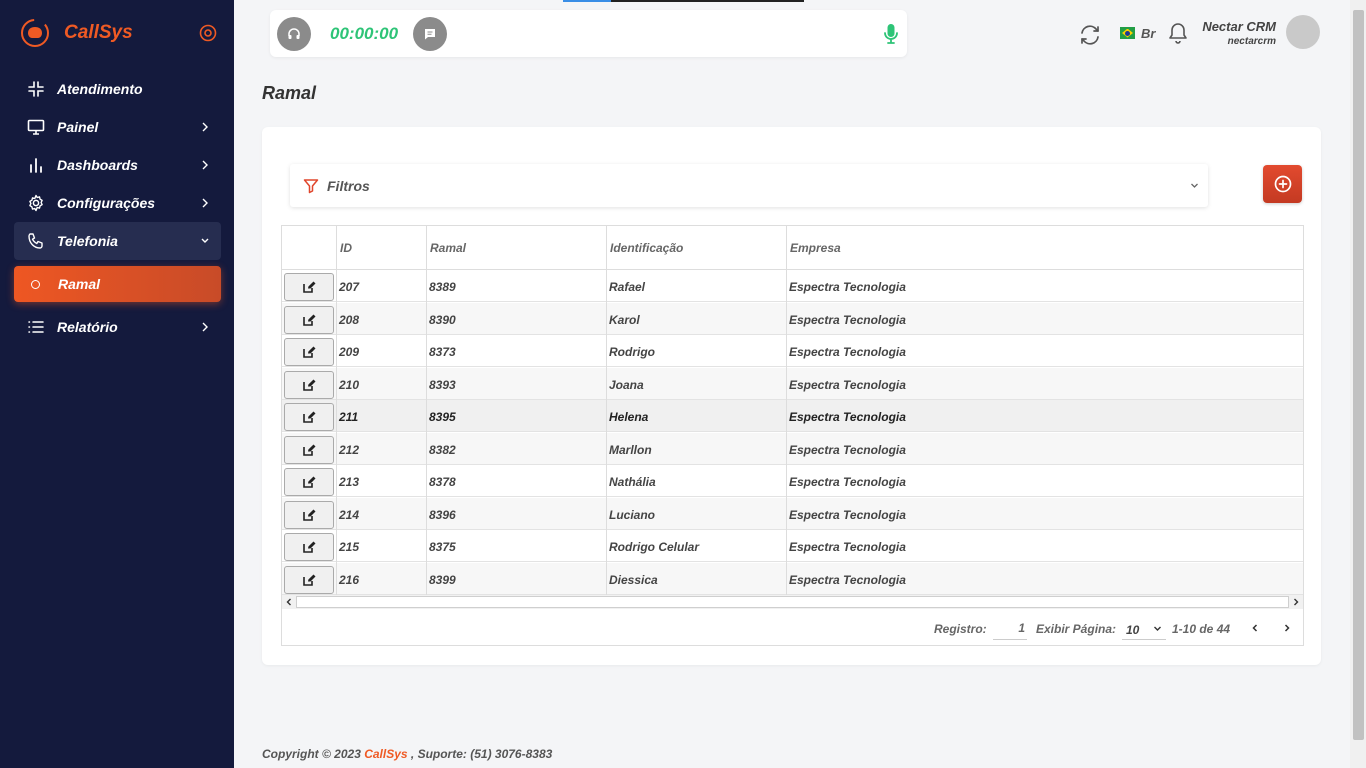 This screenshot has height=768, width=1366. I want to click on prev-page-button, so click(1255, 628).